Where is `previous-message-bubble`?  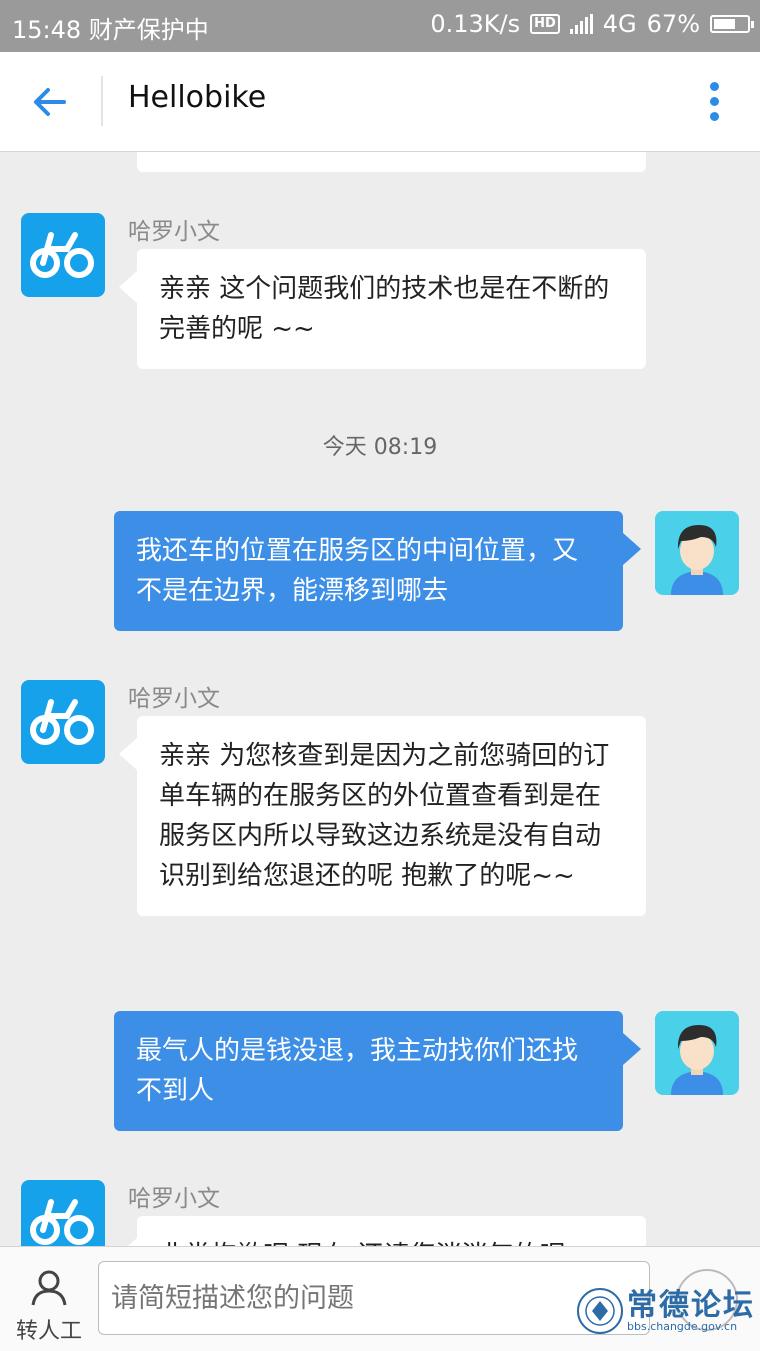 previous-message-bubble is located at coordinates (391, 162).